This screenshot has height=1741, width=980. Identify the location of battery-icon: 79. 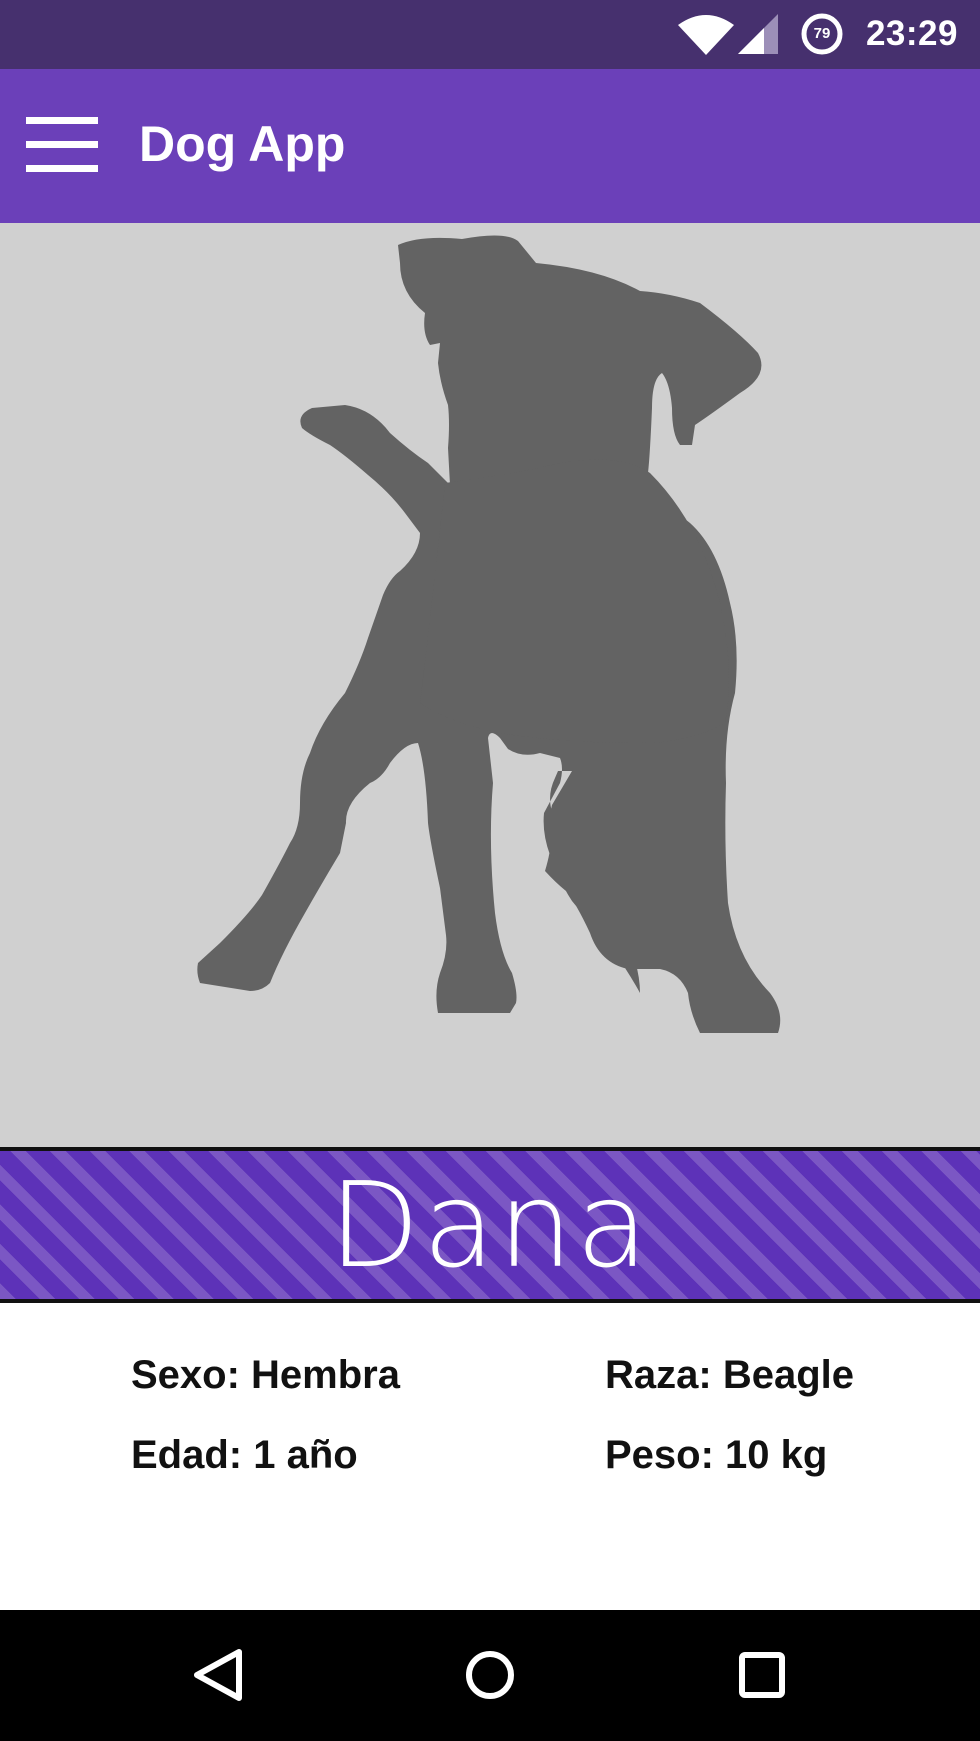
(822, 34).